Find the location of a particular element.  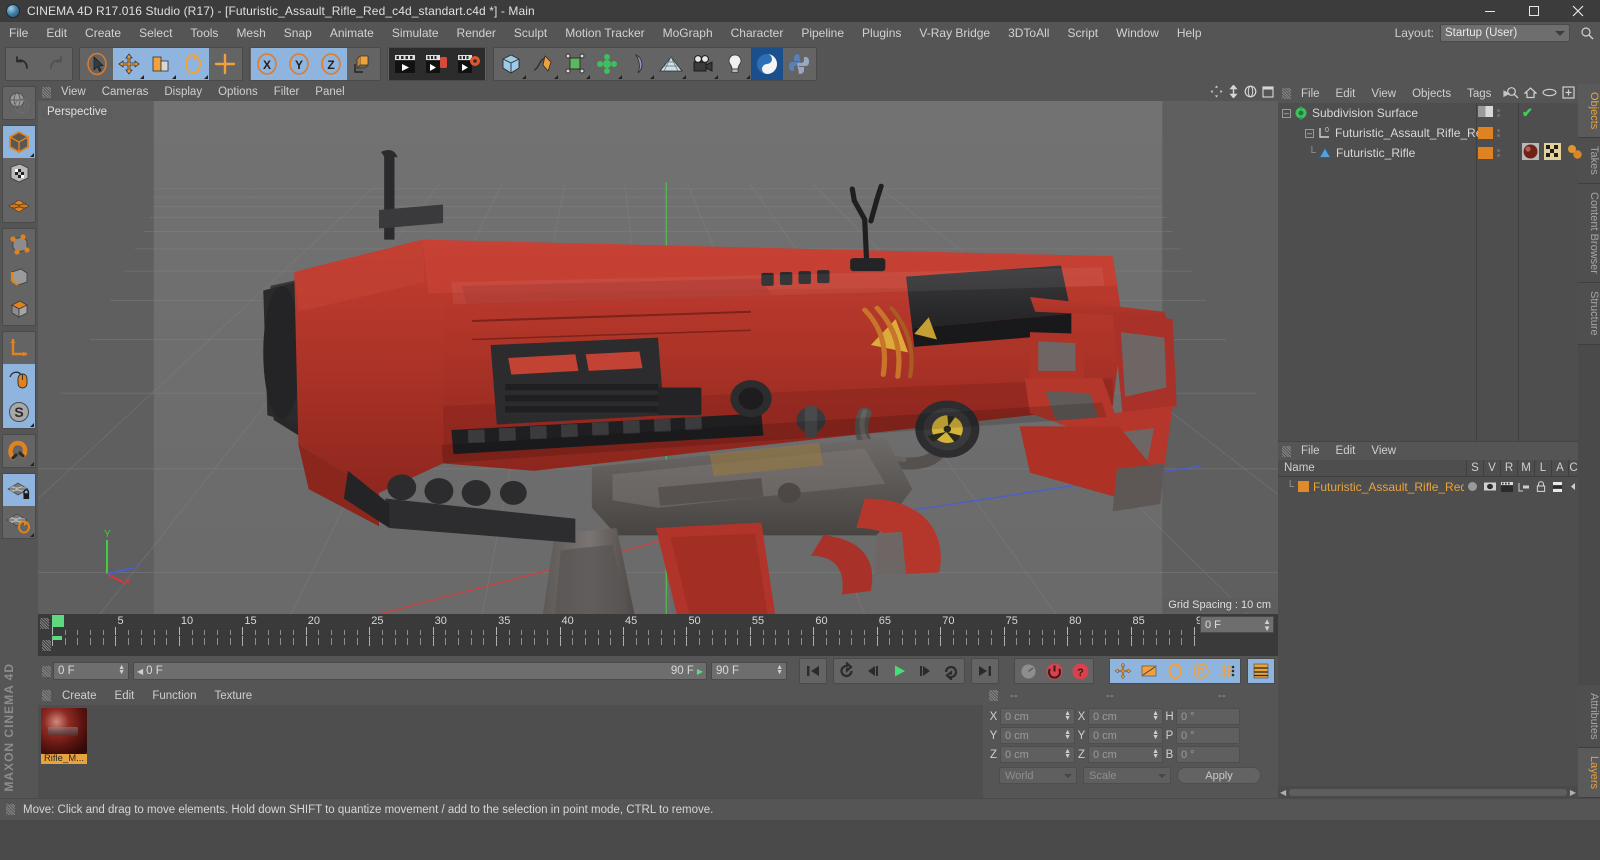

layer-color-toggle is located at coordinates (1572, 486).